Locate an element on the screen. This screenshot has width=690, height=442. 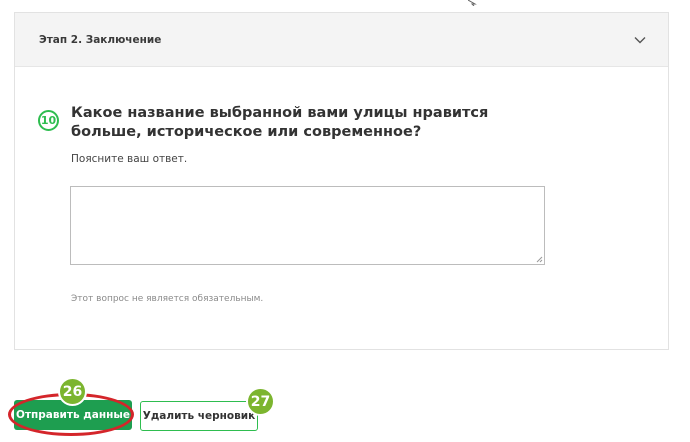
question-number-badge: 10 is located at coordinates (48, 120).